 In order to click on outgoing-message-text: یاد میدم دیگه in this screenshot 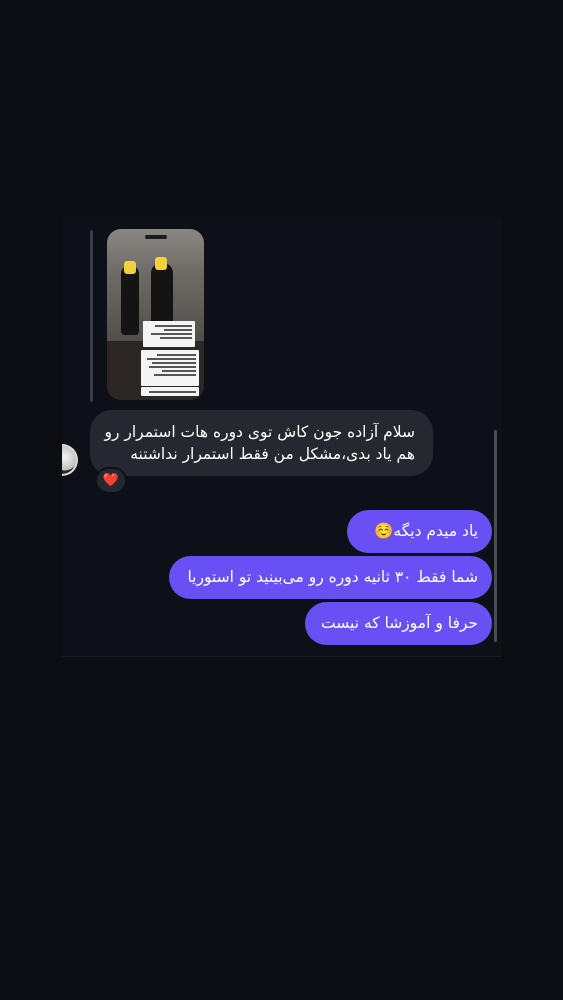, I will do `click(435, 531)`.